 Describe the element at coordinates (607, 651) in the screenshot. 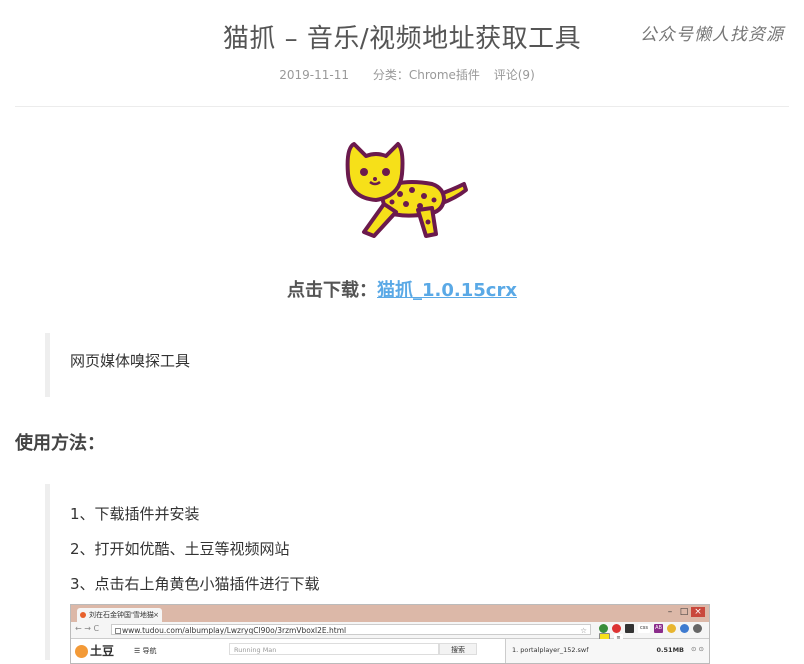

I see `catch-popup: 1. portalplayer_152.swf 0.51MB ⊙ ⊙` at that location.